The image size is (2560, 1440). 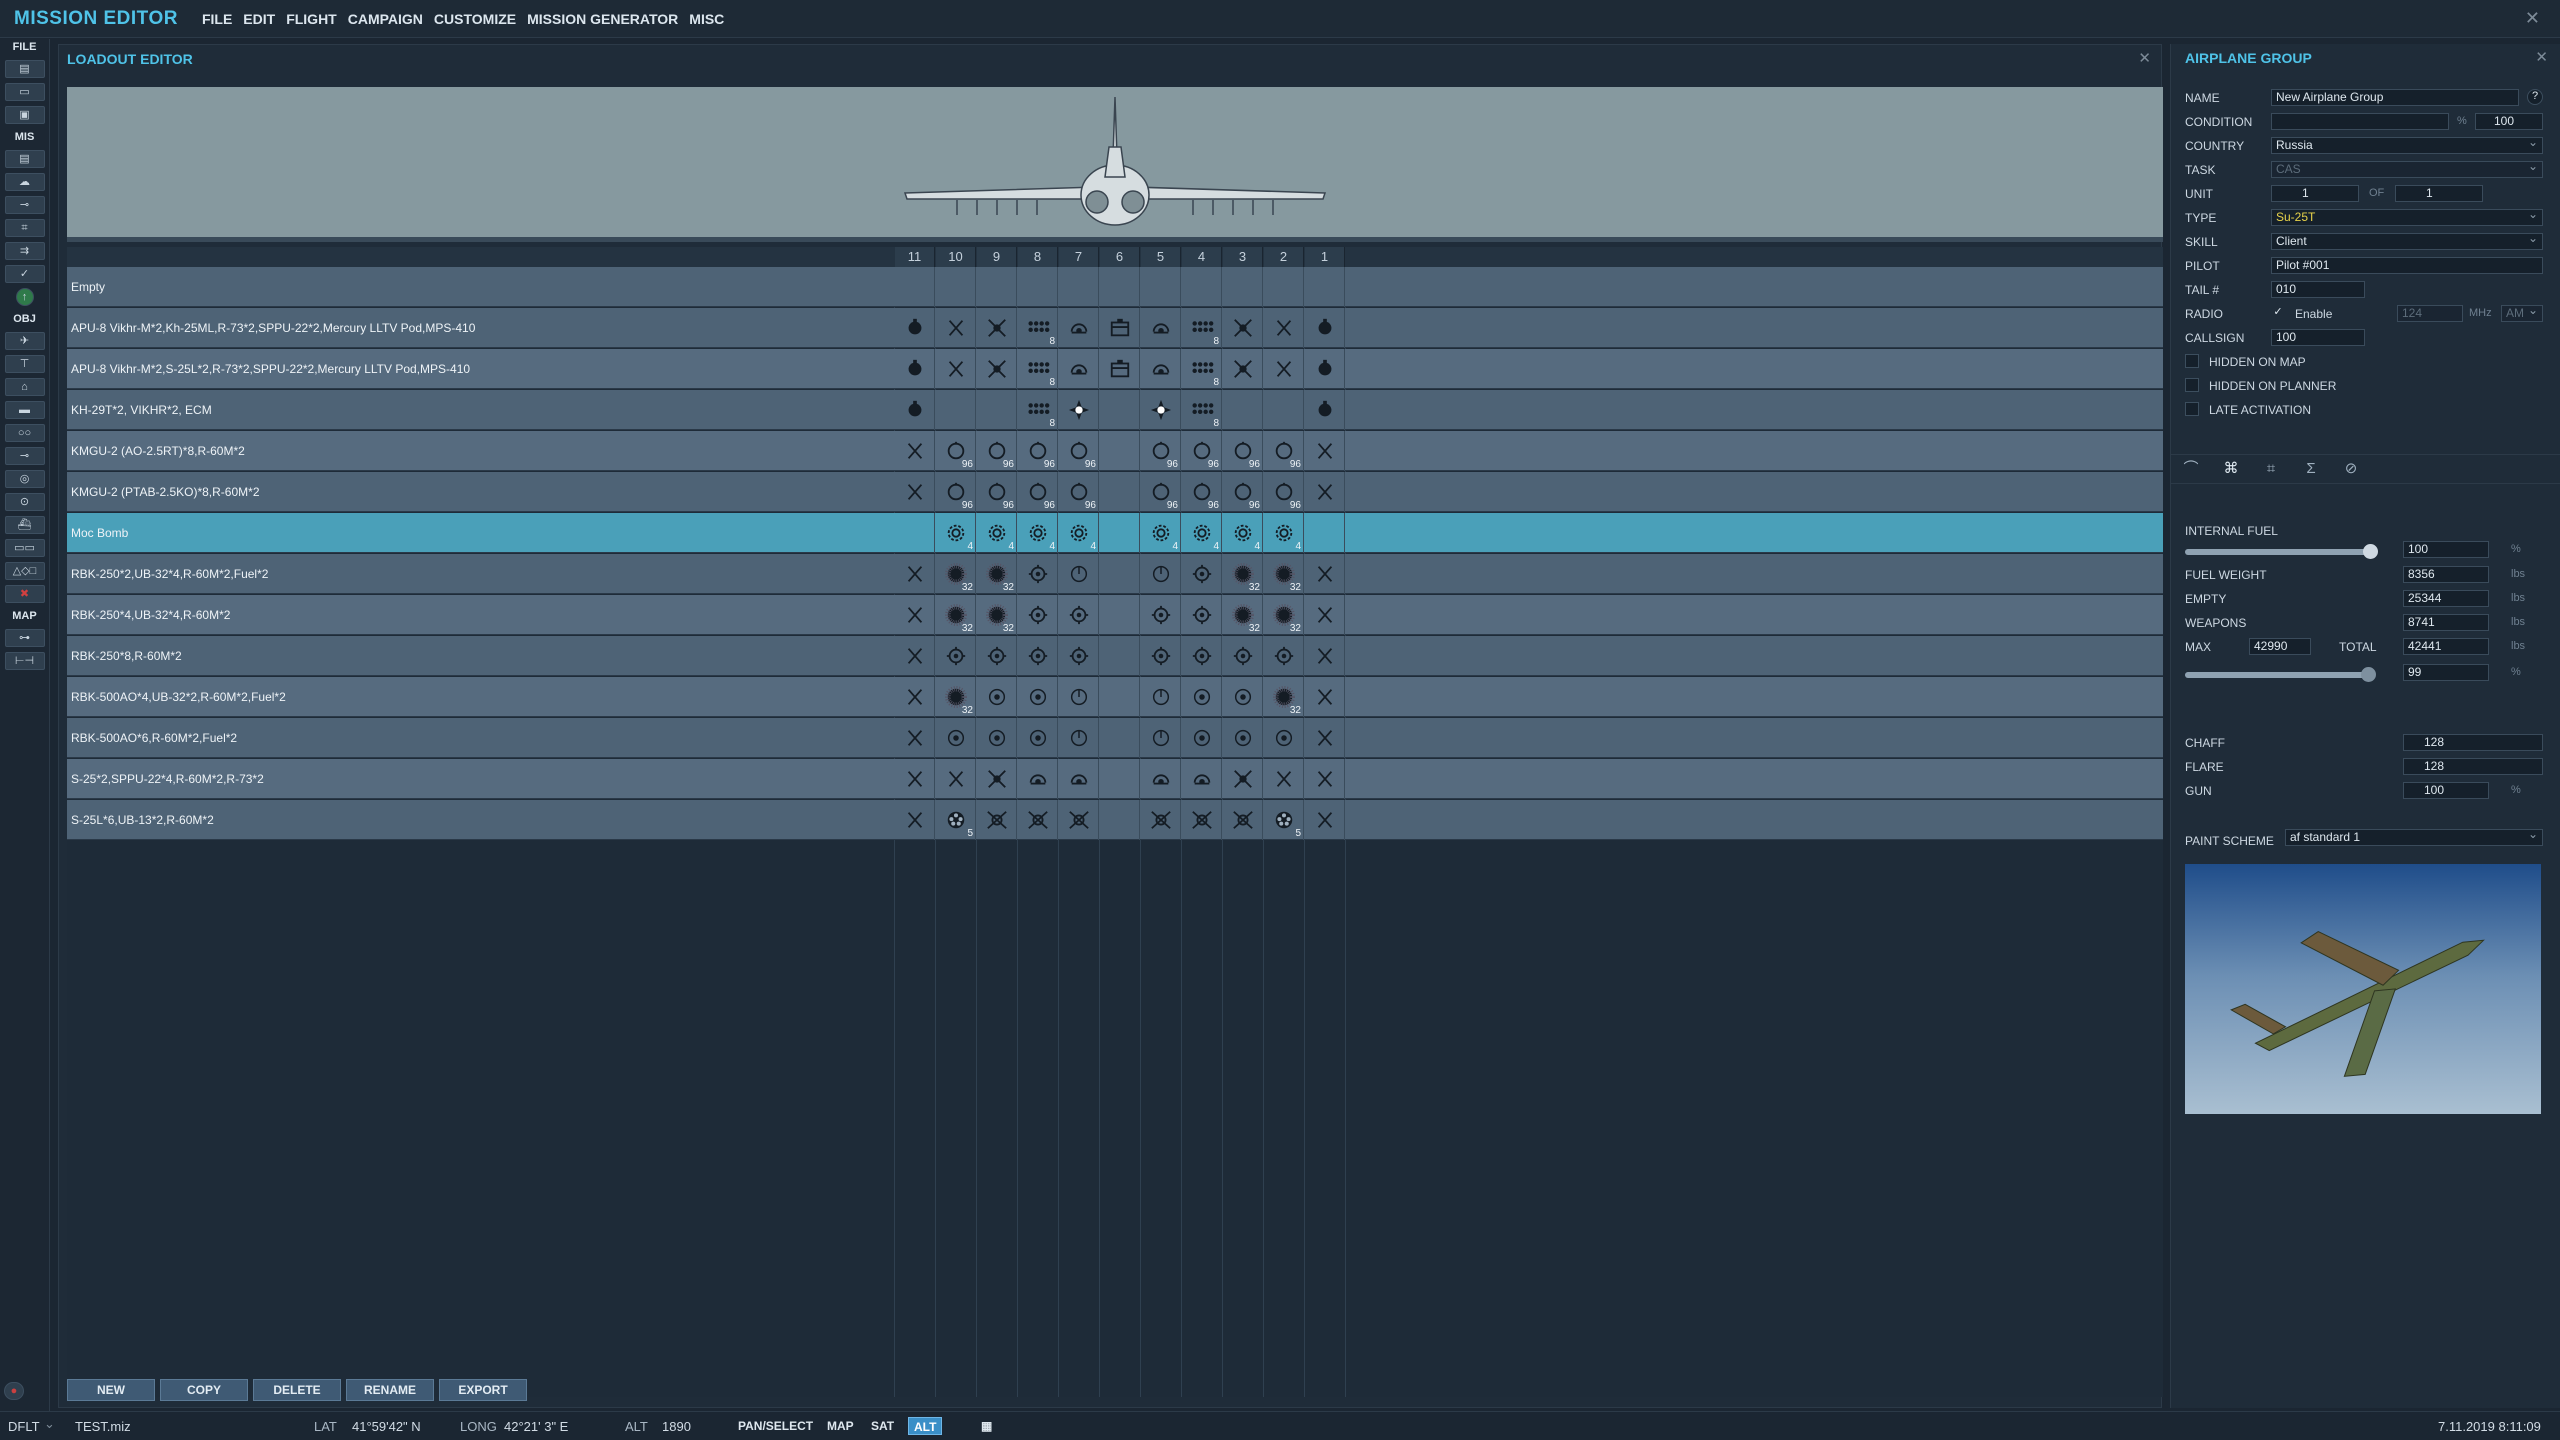 What do you see at coordinates (882, 1426) in the screenshot?
I see `sat-view-button: SAT` at bounding box center [882, 1426].